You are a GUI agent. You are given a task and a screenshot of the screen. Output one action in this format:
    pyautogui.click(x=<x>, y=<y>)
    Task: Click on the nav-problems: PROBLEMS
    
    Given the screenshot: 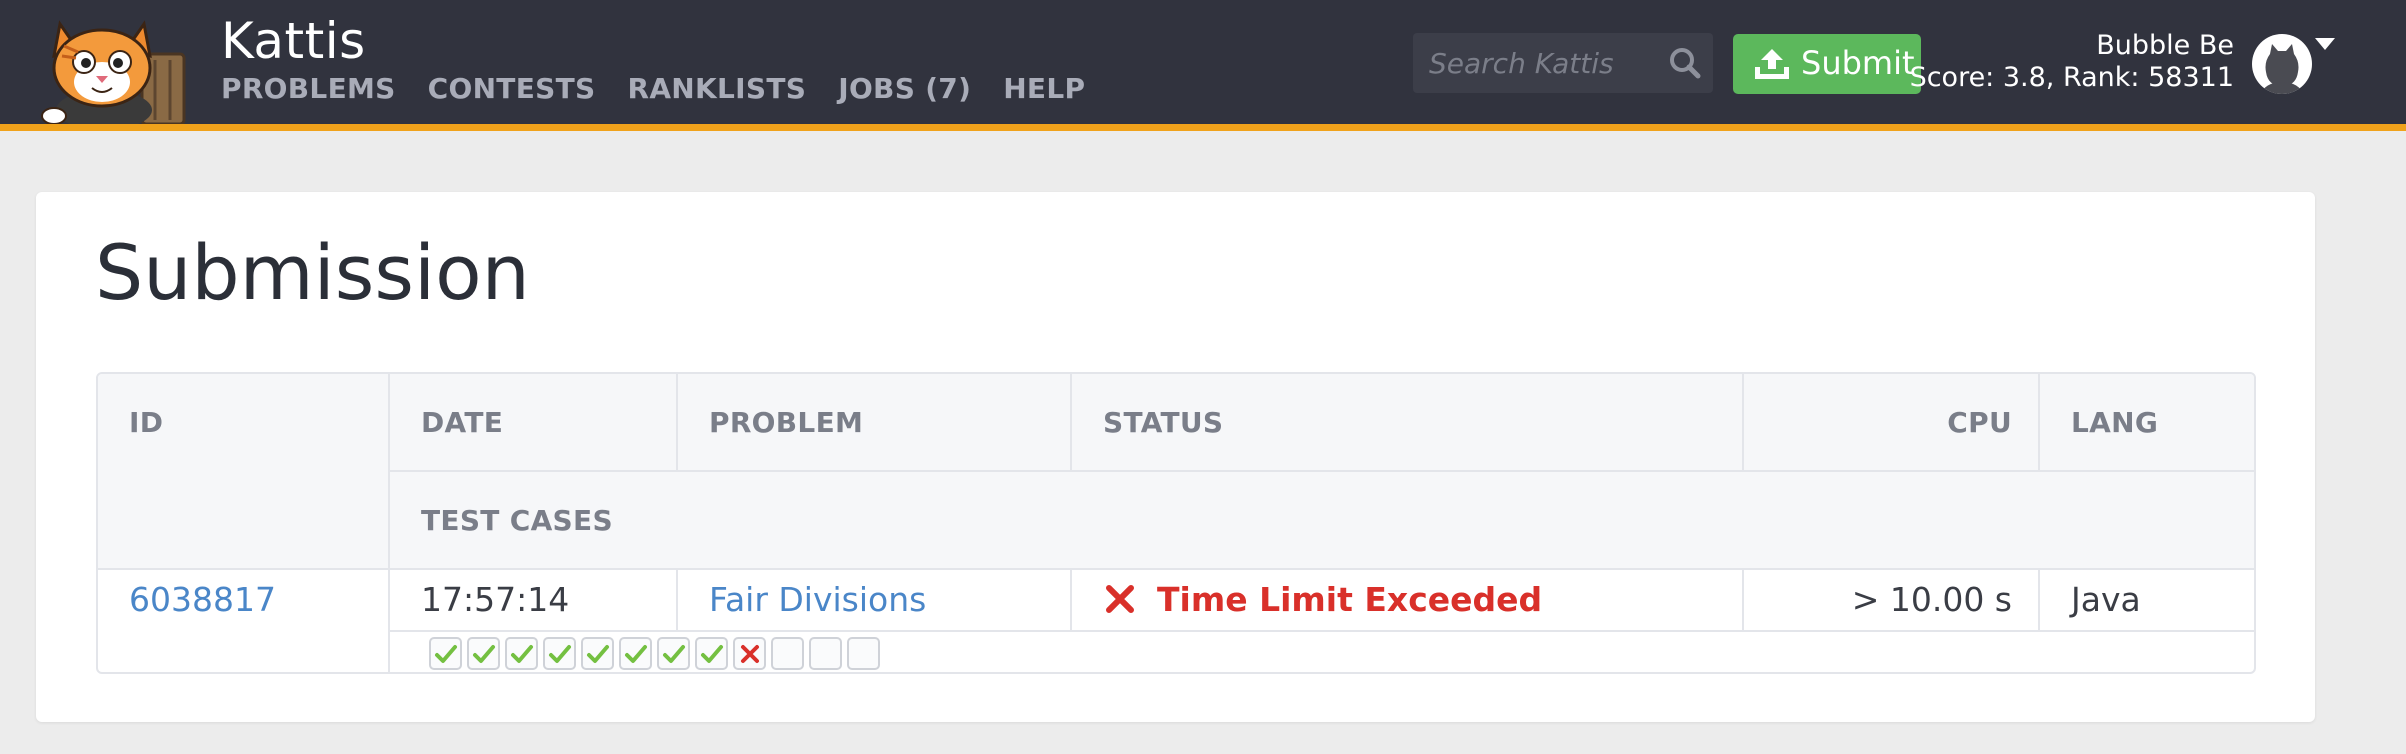 What is the action you would take?
    pyautogui.click(x=308, y=88)
    